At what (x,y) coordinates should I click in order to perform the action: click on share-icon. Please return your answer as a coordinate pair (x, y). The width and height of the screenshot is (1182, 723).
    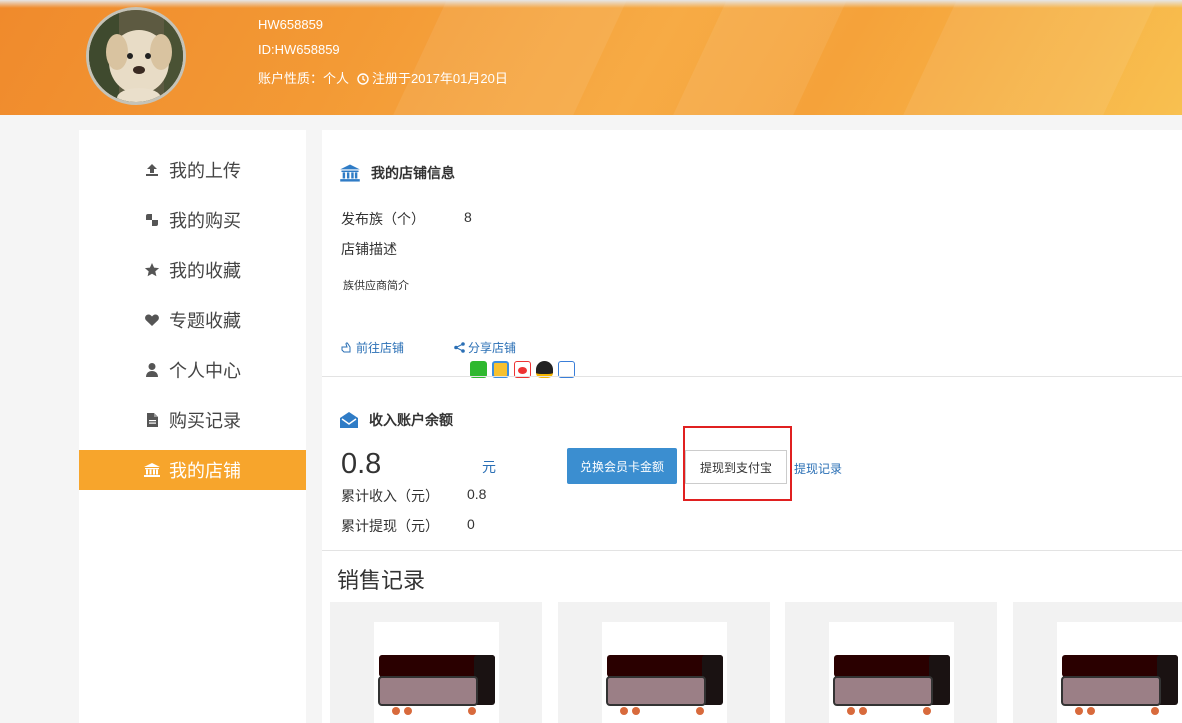
    Looking at the image, I should click on (459, 347).